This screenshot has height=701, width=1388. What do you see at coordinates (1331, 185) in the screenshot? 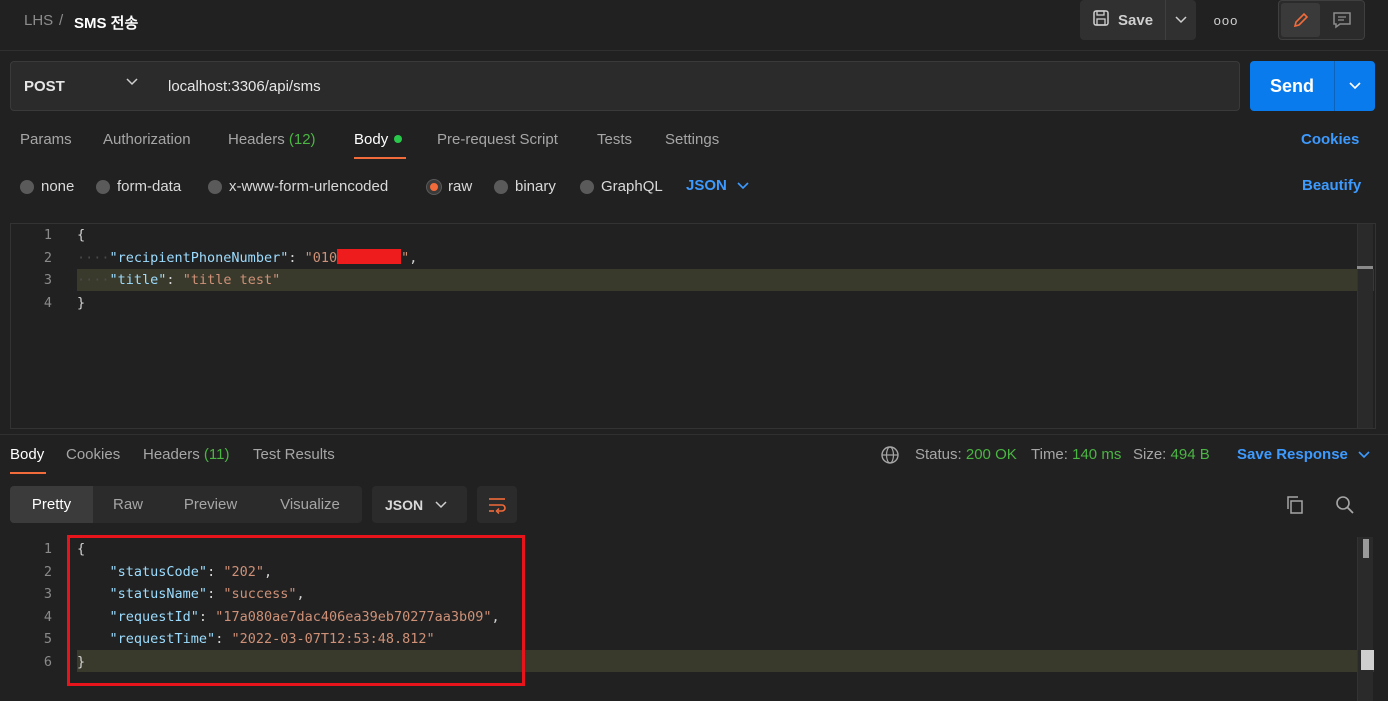
I see `beautify-link: Beautify` at bounding box center [1331, 185].